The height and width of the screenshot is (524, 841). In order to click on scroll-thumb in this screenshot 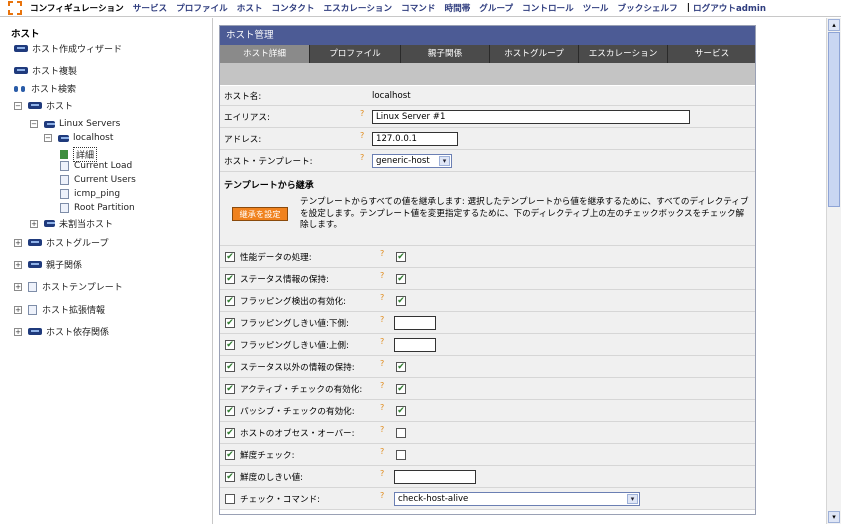, I will do `click(834, 119)`.